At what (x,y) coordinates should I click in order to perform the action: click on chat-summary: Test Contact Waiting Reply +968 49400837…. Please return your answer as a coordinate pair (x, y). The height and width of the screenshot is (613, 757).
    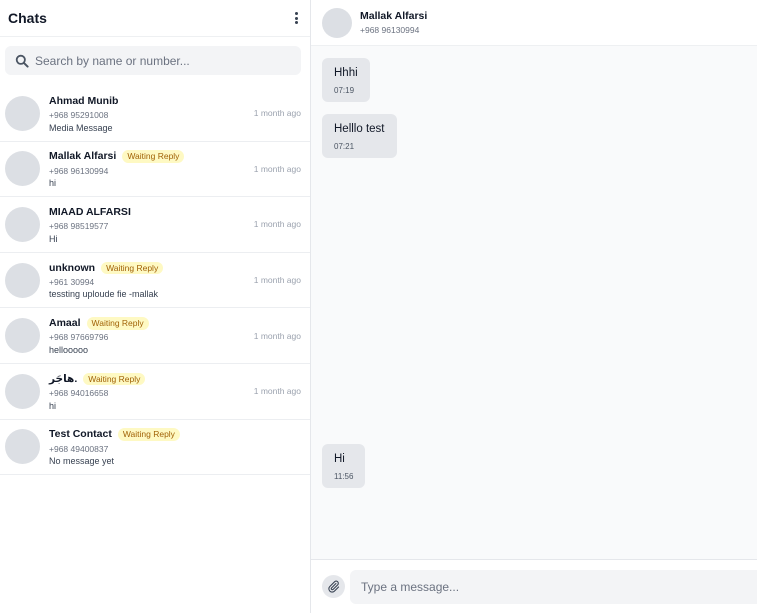
    Looking at the image, I should click on (175, 447).